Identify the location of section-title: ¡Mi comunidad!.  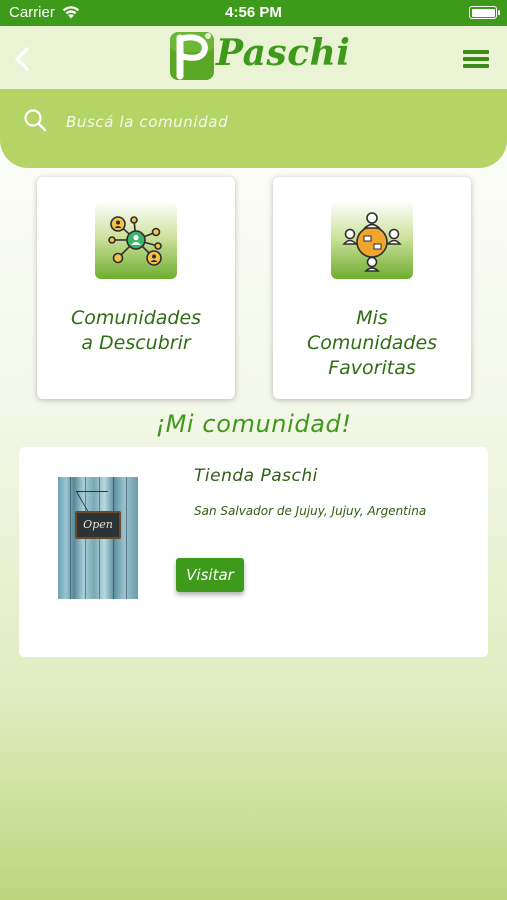
(253, 424).